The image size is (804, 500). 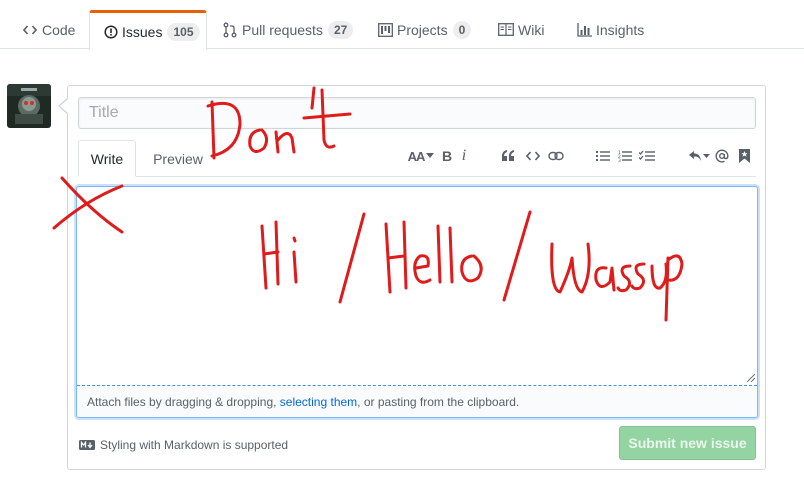 I want to click on bold-button: B, so click(x=447, y=156).